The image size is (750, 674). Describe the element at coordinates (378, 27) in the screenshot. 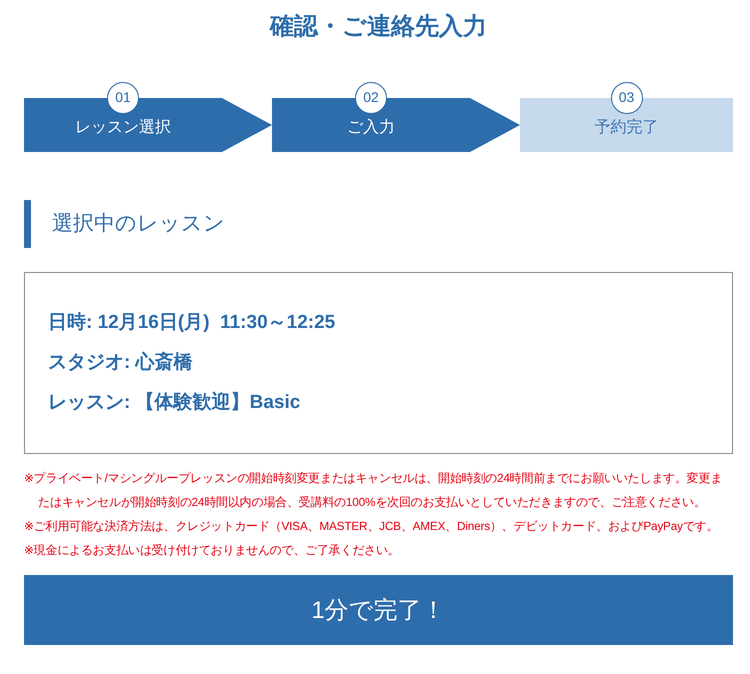

I see `page-title: 確認・ご連絡先入力` at that location.